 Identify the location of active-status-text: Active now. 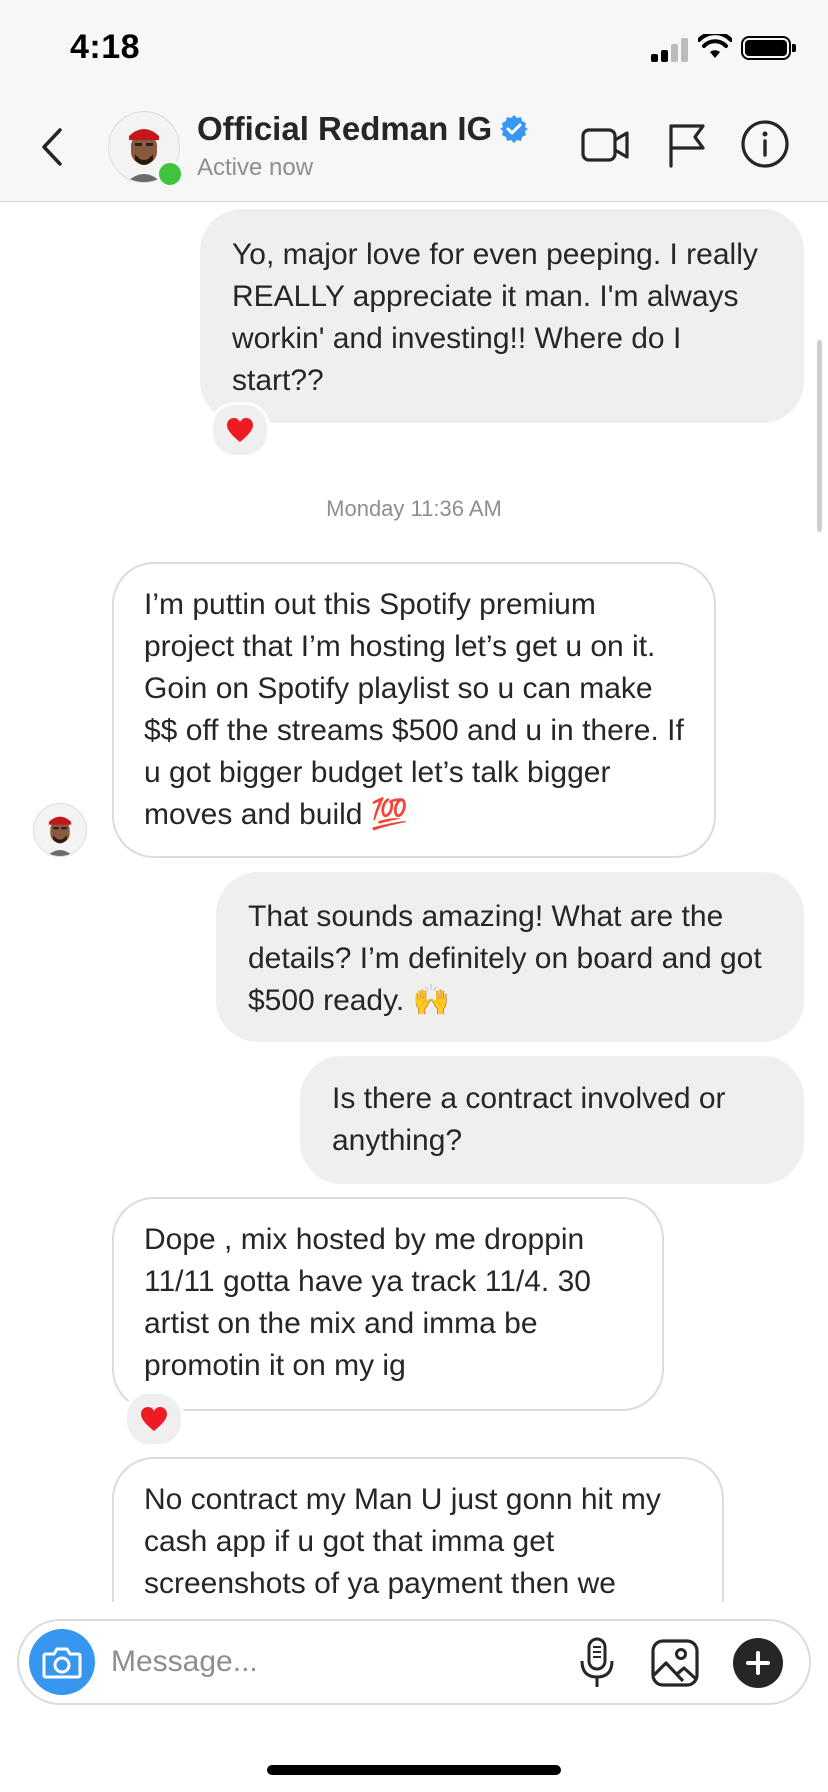
(255, 167).